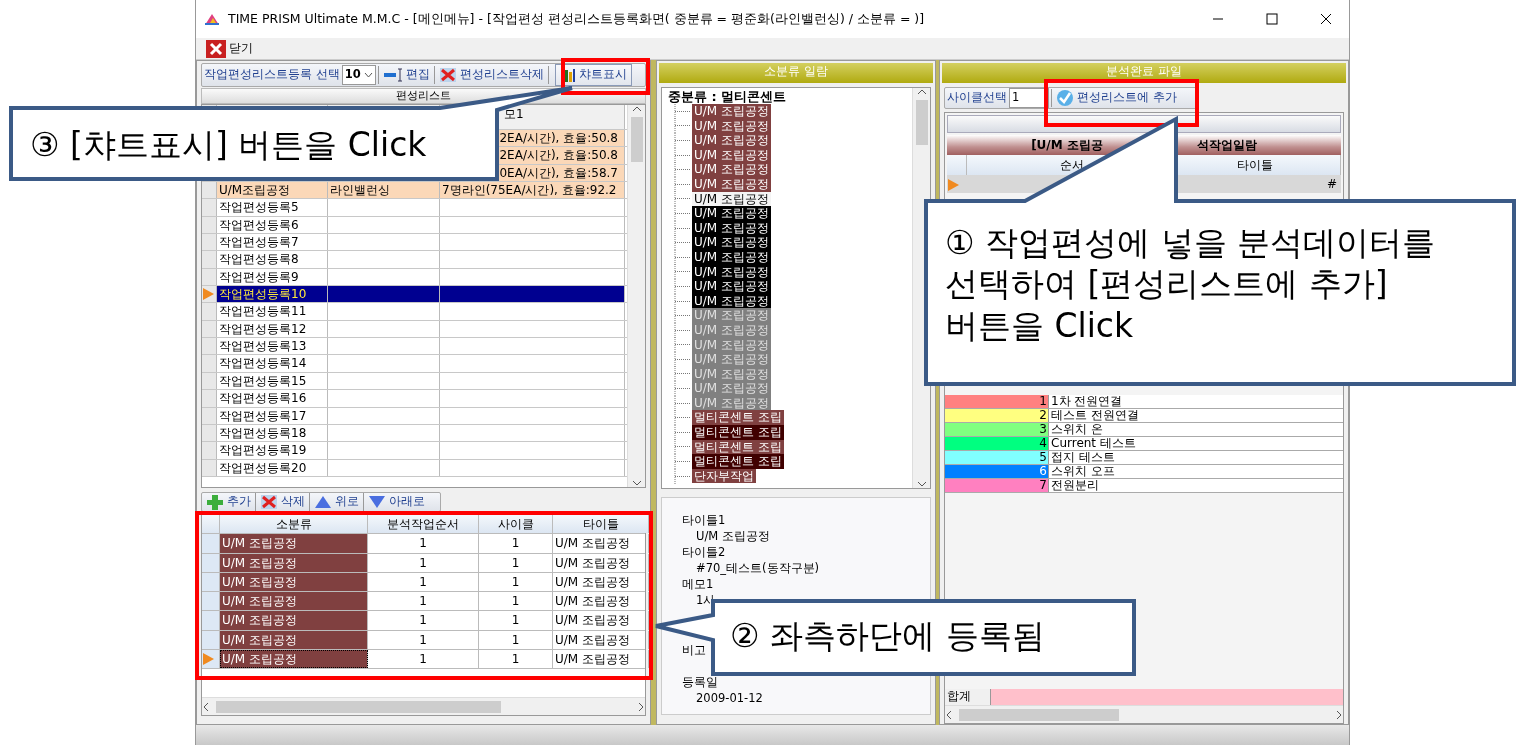 This screenshot has height=745, width=1517. Describe the element at coordinates (491, 75) in the screenshot. I see `delete-button: 편성리스트삭제` at that location.